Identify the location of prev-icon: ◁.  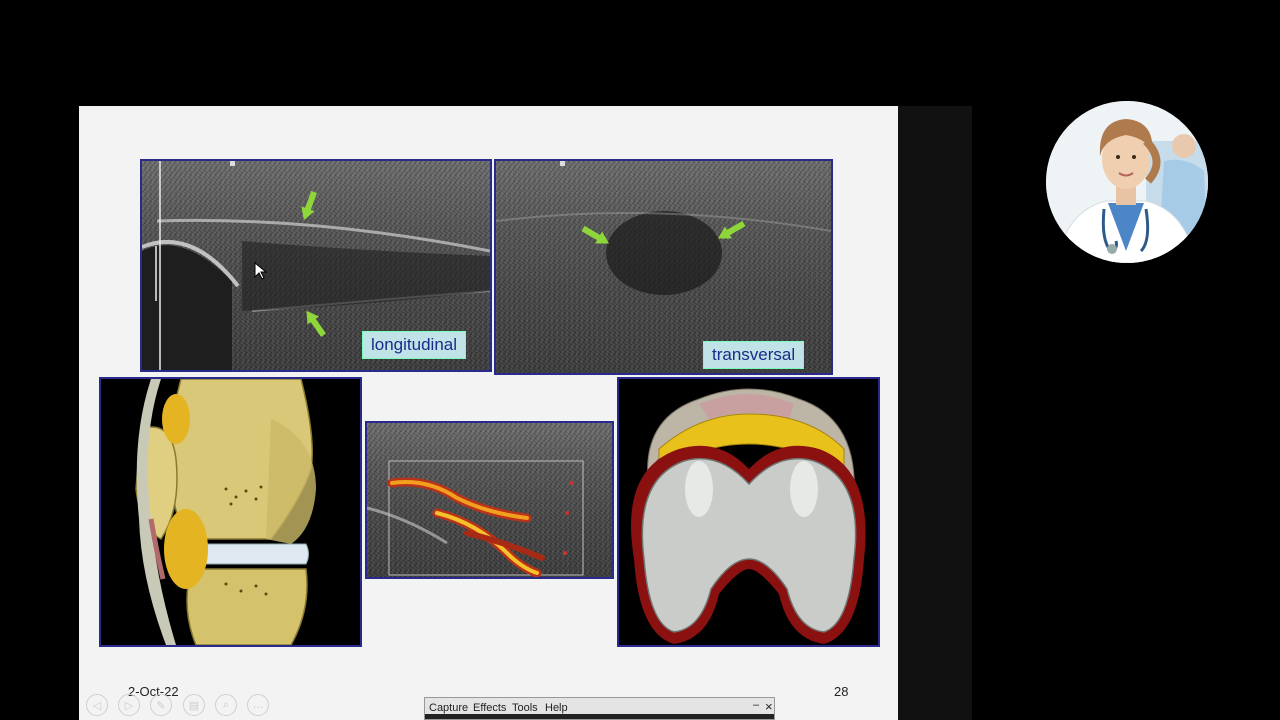
(97, 705).